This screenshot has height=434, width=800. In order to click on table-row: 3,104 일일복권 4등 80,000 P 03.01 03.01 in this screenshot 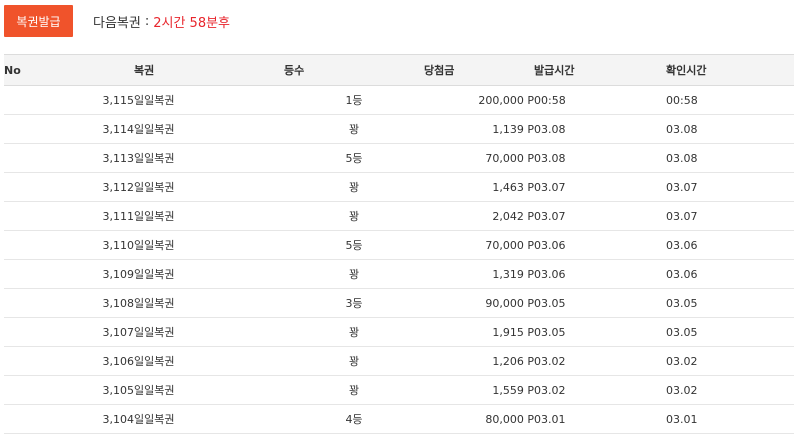, I will do `click(399, 419)`.